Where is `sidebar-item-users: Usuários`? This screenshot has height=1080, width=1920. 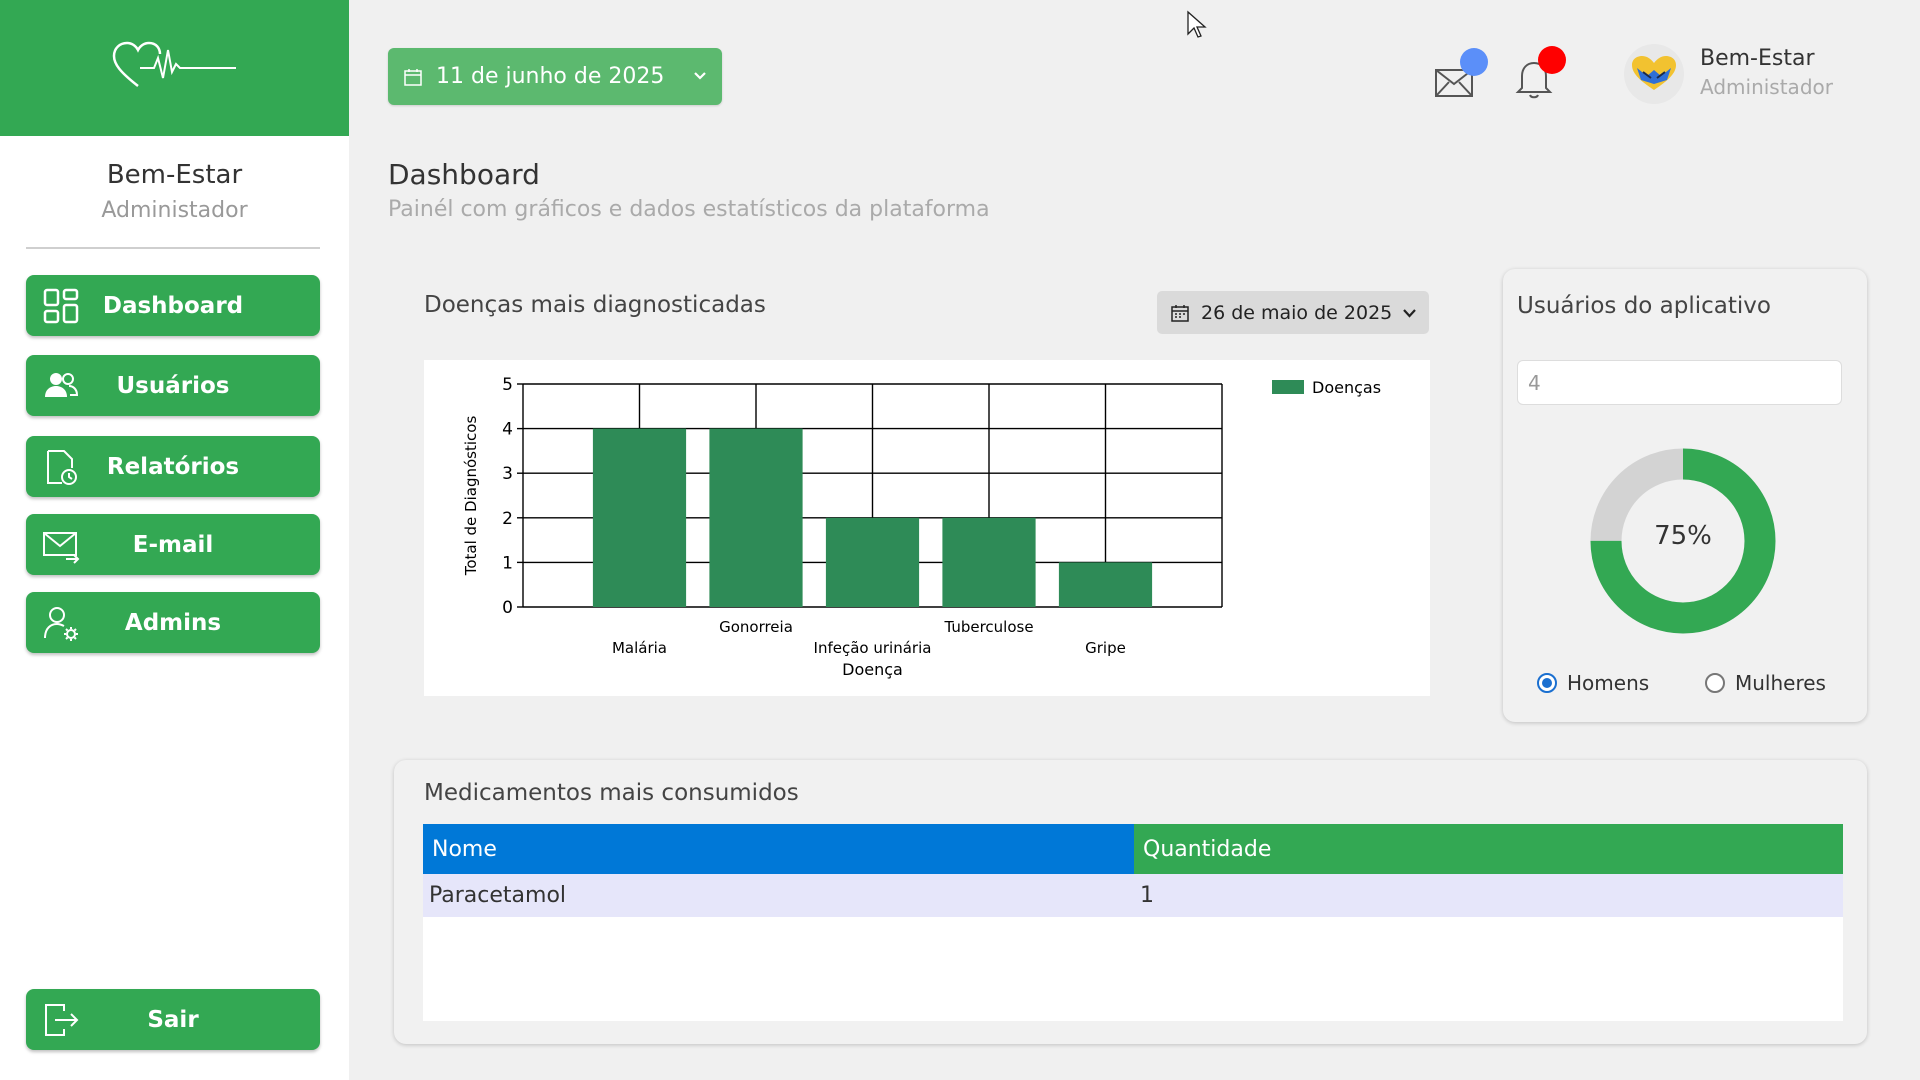 sidebar-item-users: Usuários is located at coordinates (173, 385).